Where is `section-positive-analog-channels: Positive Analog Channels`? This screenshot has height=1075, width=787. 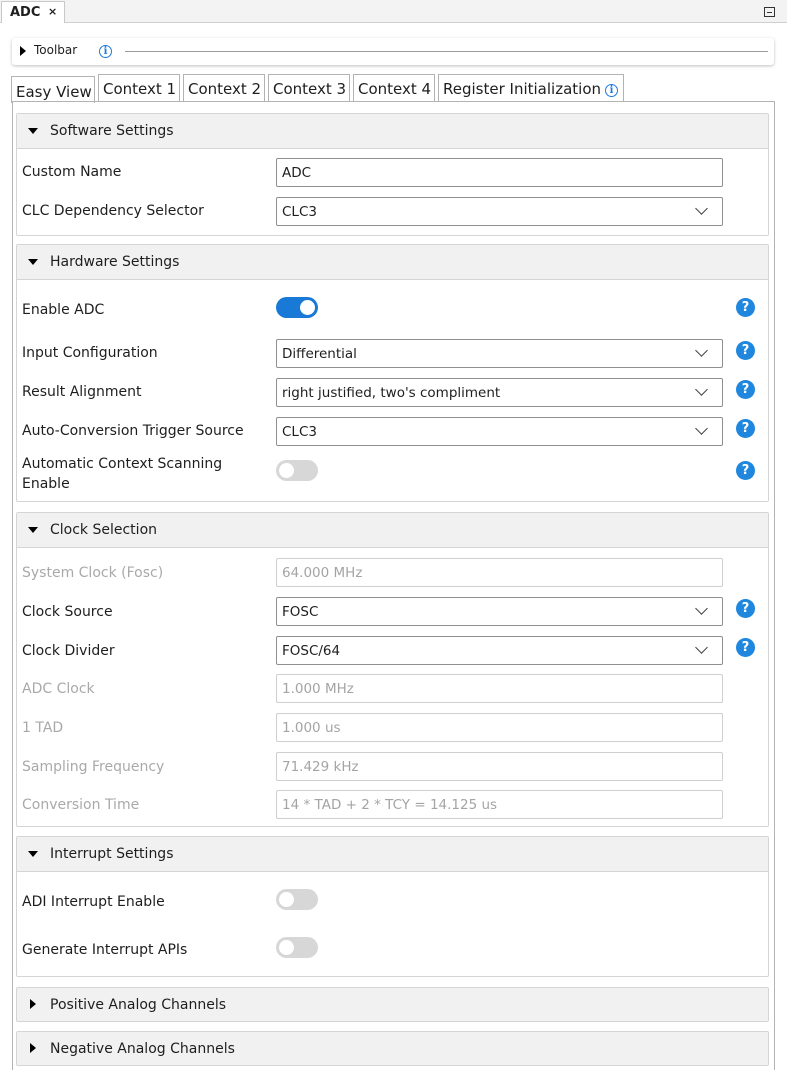
section-positive-analog-channels: Positive Analog Channels is located at coordinates (392, 1004).